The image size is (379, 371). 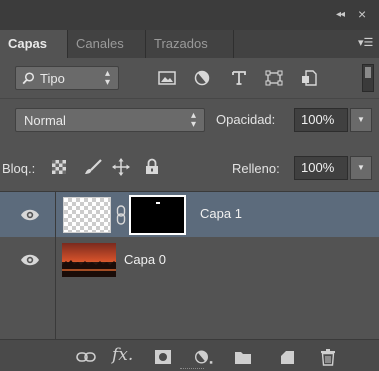 I want to click on close-icon: ×, so click(x=362, y=14).